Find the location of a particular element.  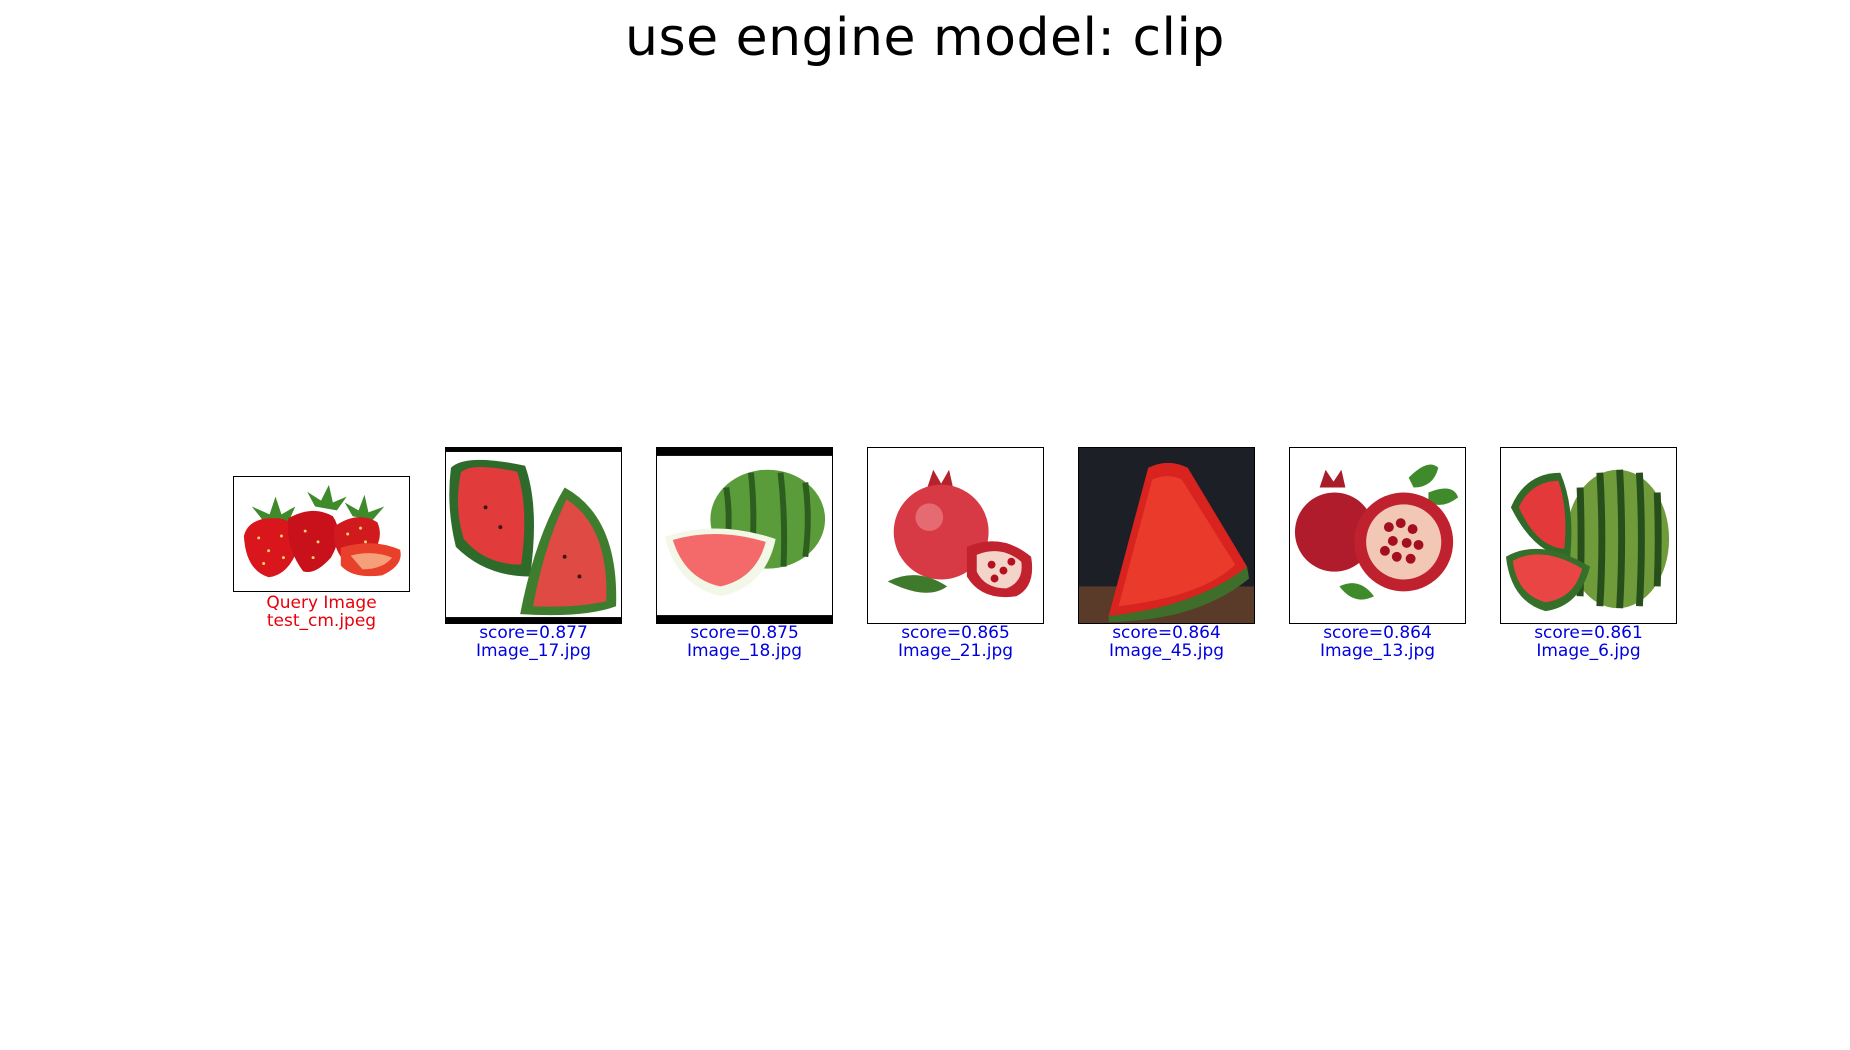

query-label: Query Image is located at coordinates (321, 603).